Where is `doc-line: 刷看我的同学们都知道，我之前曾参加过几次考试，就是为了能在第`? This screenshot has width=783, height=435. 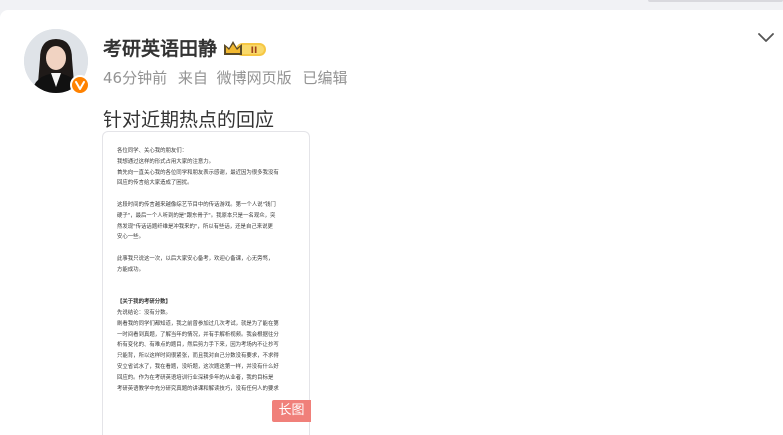 doc-line: 刷看我的同学们都知道，我之前曾参加过几次考试，就是为了能在第 is located at coordinates (198, 323).